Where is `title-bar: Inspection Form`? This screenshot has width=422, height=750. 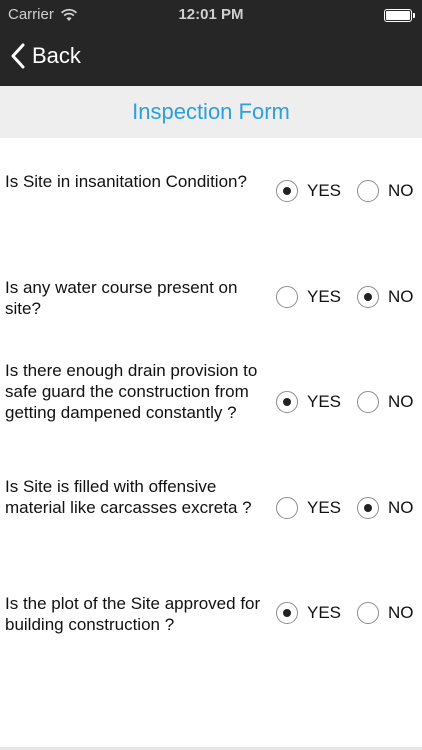
title-bar: Inspection Form is located at coordinates (211, 112).